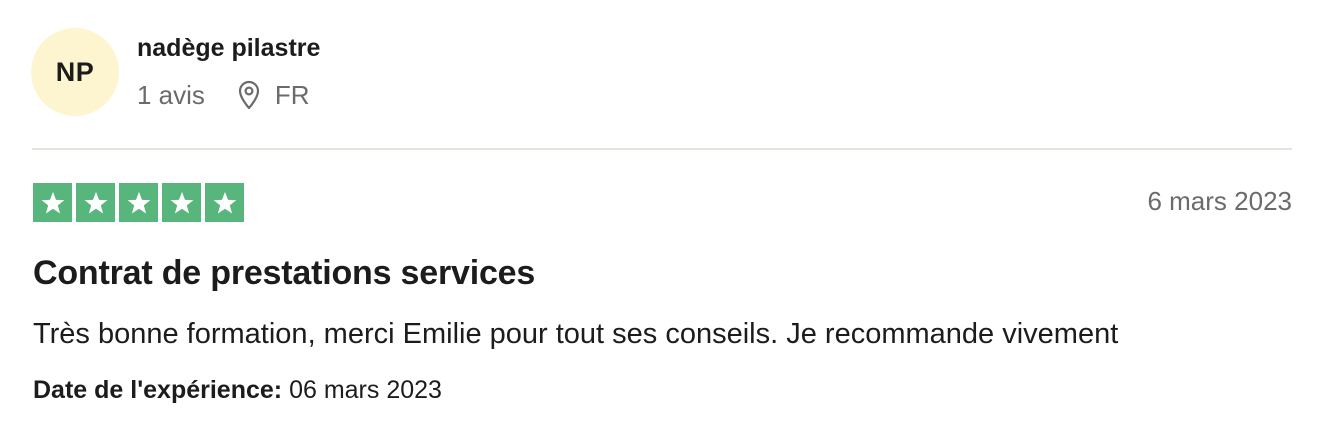 This screenshot has height=438, width=1330. I want to click on experience-date-value: 06 mars 2023, so click(365, 390).